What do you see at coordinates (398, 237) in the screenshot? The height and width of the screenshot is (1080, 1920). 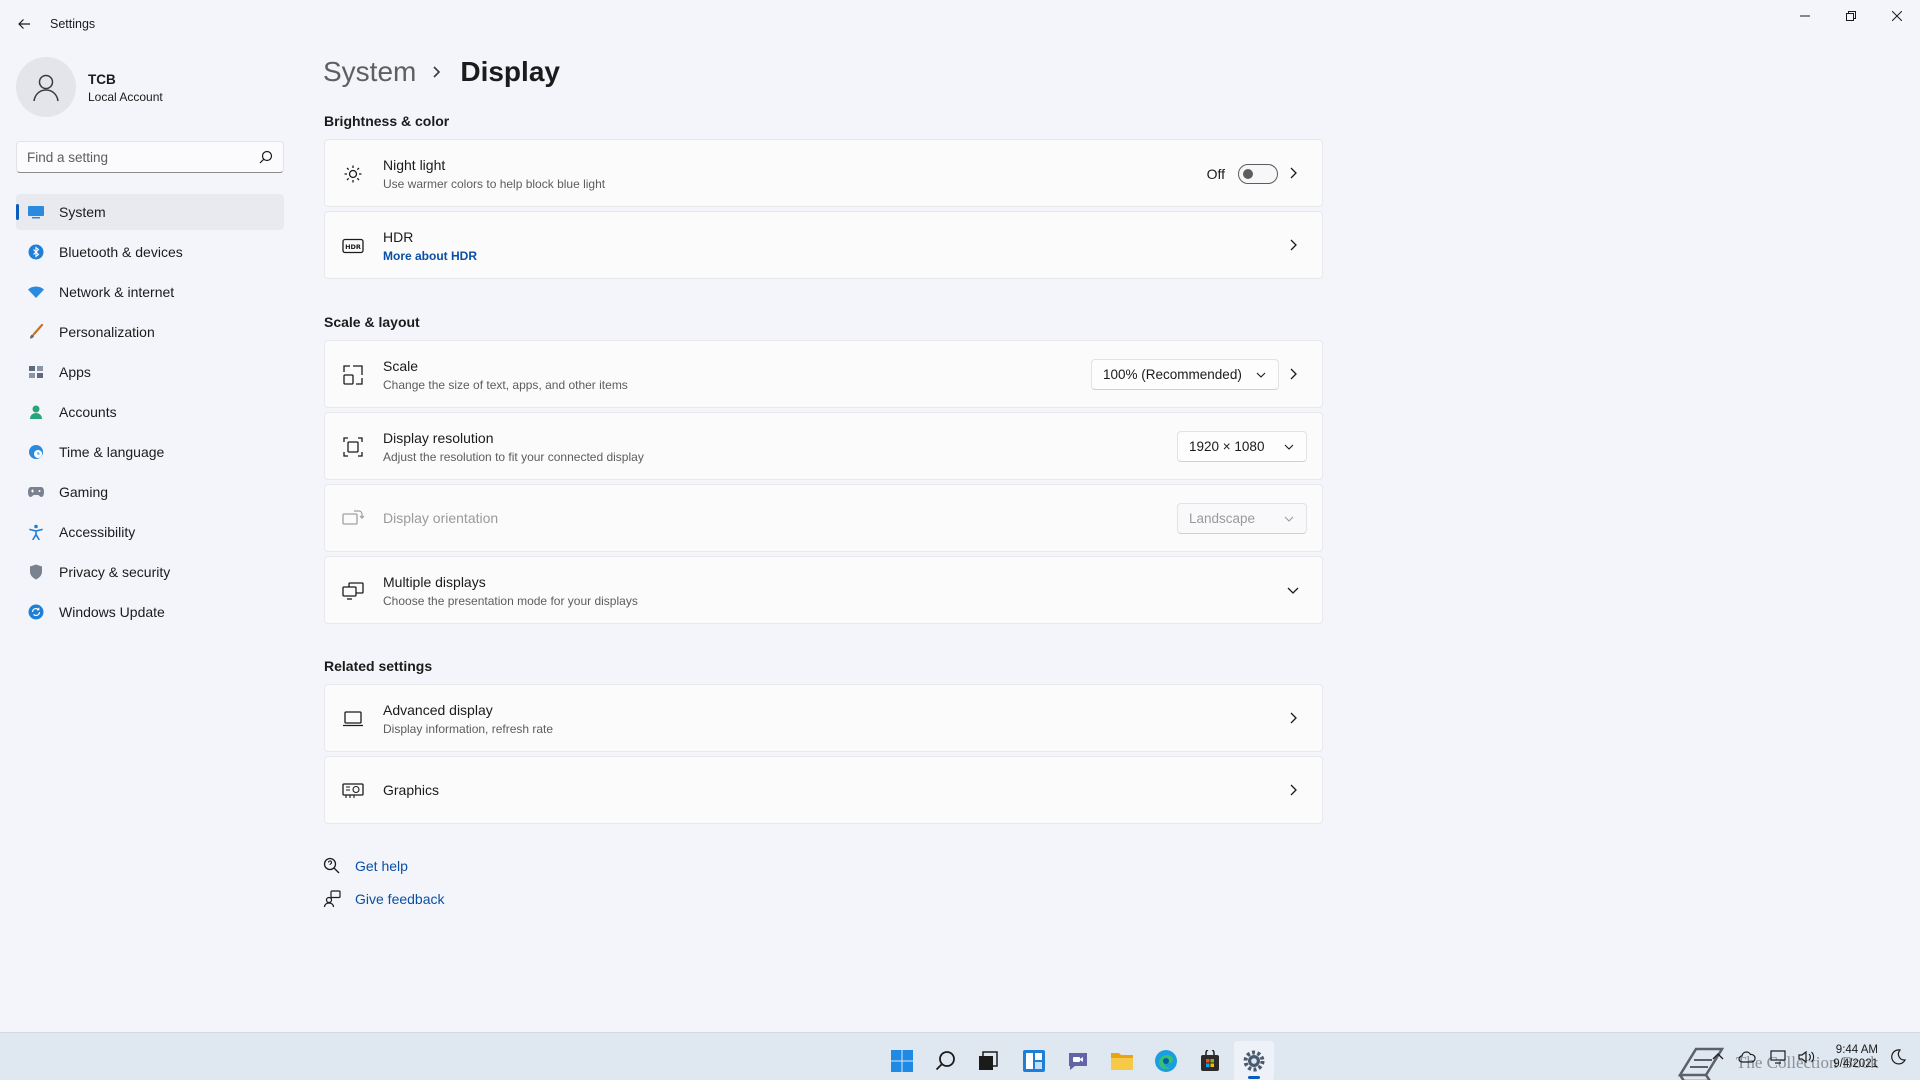 I see `card-title: HDR` at bounding box center [398, 237].